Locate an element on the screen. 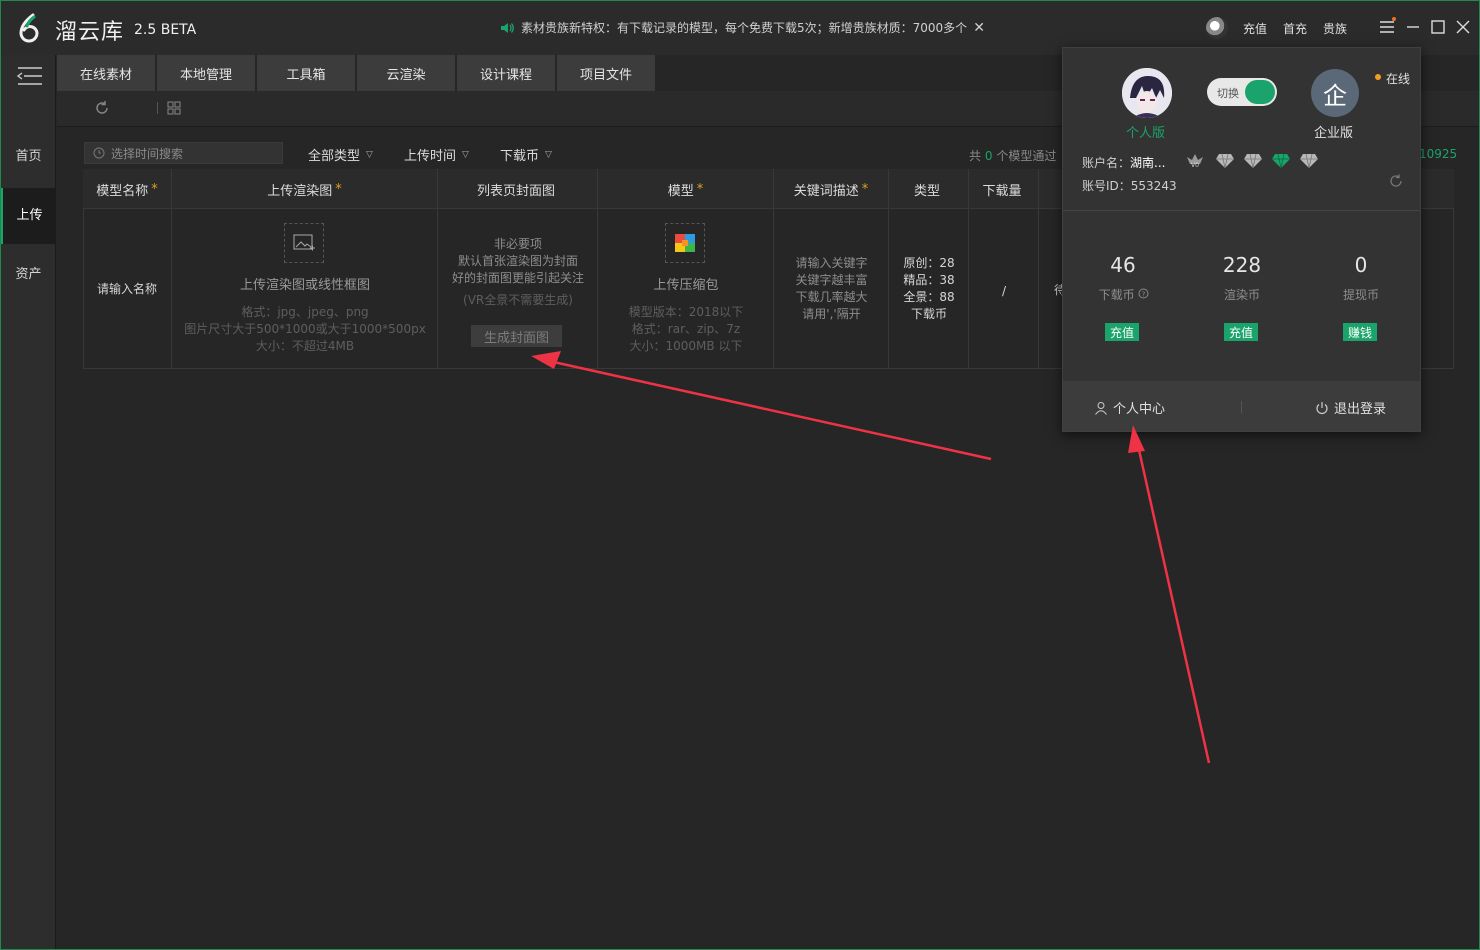  generate-cover-button: 生成封面图 is located at coordinates (516, 336).